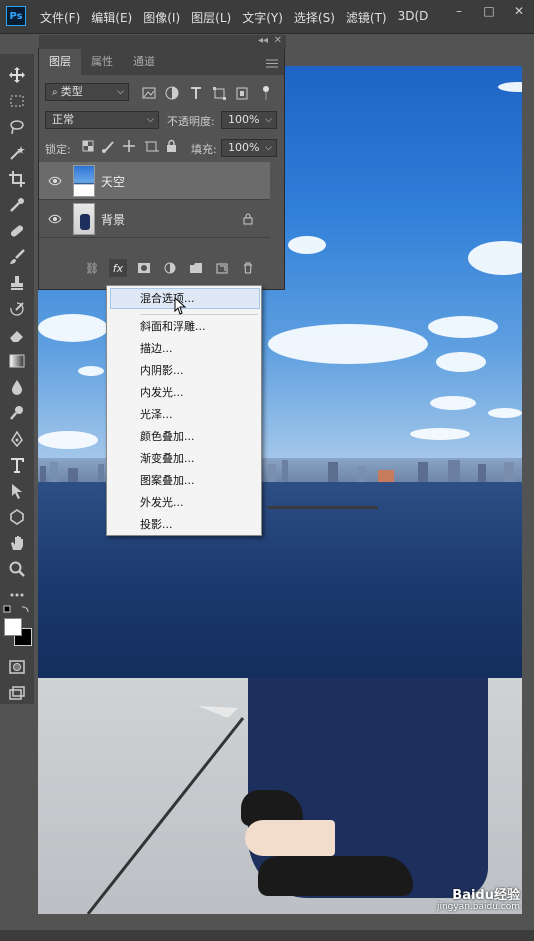  Describe the element at coordinates (244, 147) in the screenshot. I see `fill-value: 100%` at that location.